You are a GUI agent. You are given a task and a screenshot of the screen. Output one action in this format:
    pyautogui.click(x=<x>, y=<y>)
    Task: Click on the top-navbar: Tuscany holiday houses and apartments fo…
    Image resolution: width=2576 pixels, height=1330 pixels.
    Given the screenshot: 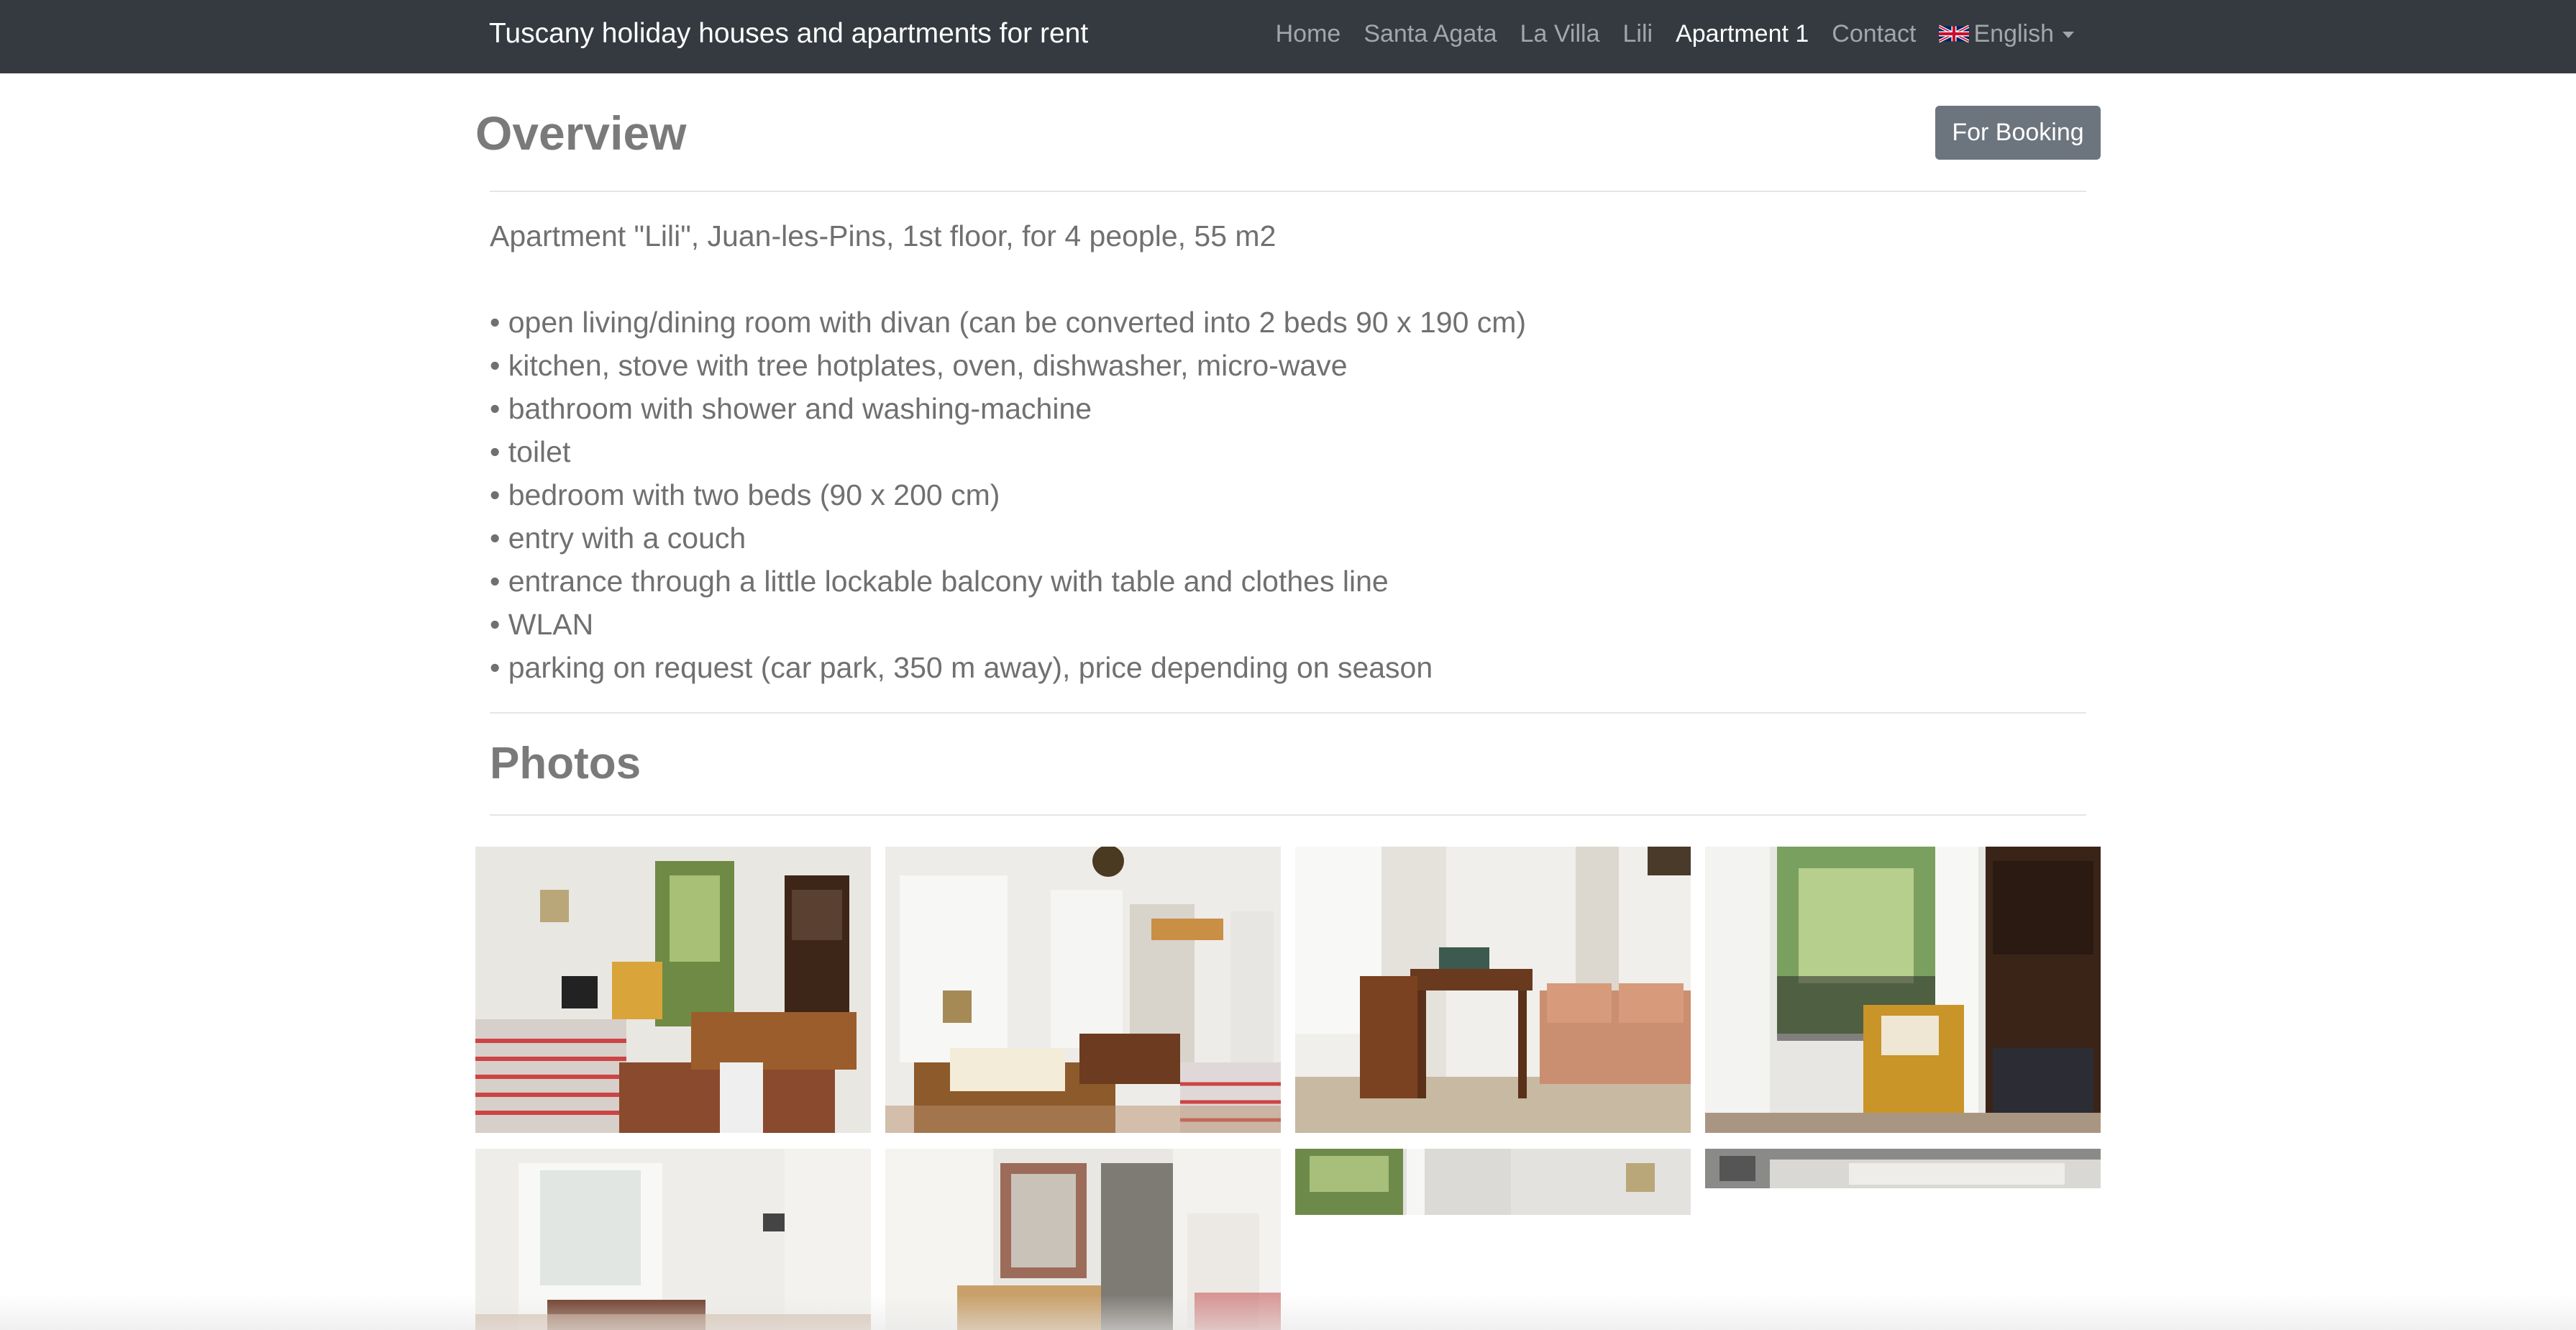 What is the action you would take?
    pyautogui.click(x=1288, y=36)
    